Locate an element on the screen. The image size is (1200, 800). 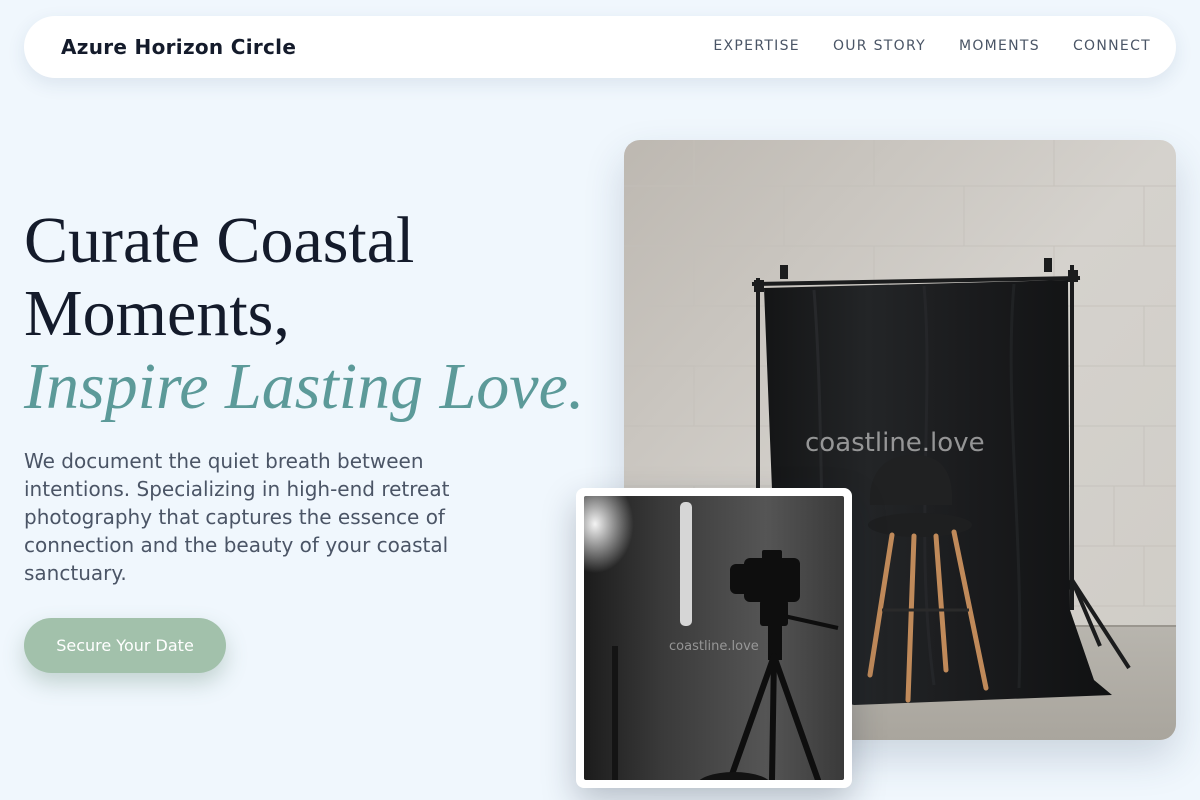
headline-line-2: Moments, is located at coordinates (157, 313).